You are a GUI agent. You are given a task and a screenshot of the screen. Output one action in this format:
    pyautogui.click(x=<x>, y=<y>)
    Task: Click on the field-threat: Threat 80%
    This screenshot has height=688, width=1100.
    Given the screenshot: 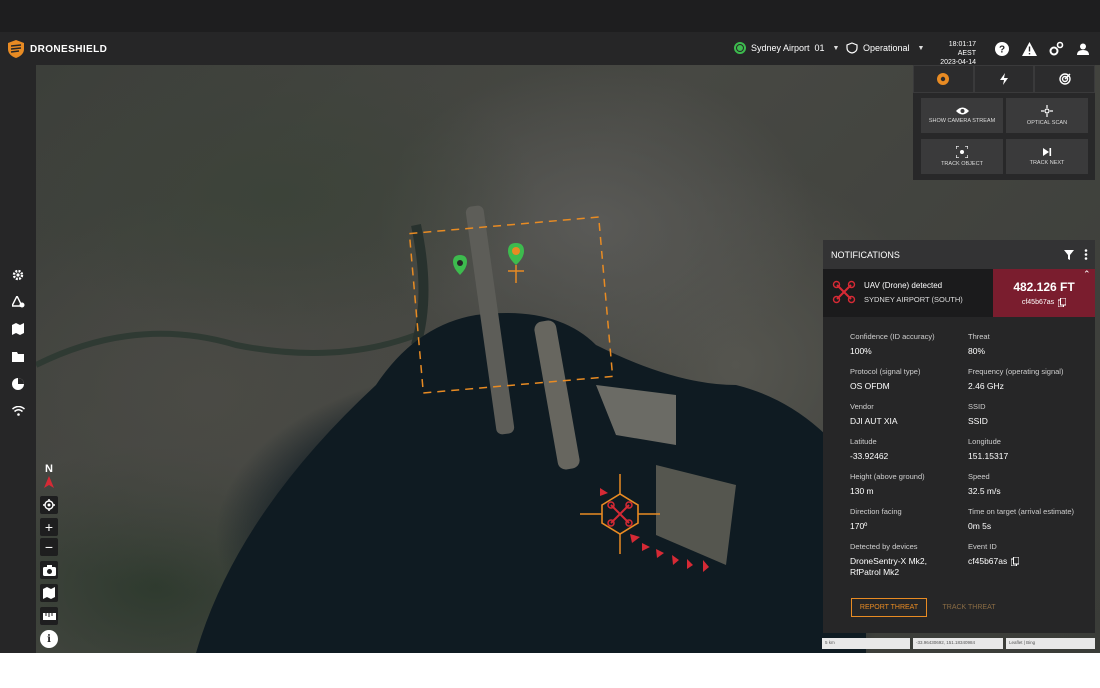 What is the action you would take?
    pyautogui.click(x=979, y=344)
    